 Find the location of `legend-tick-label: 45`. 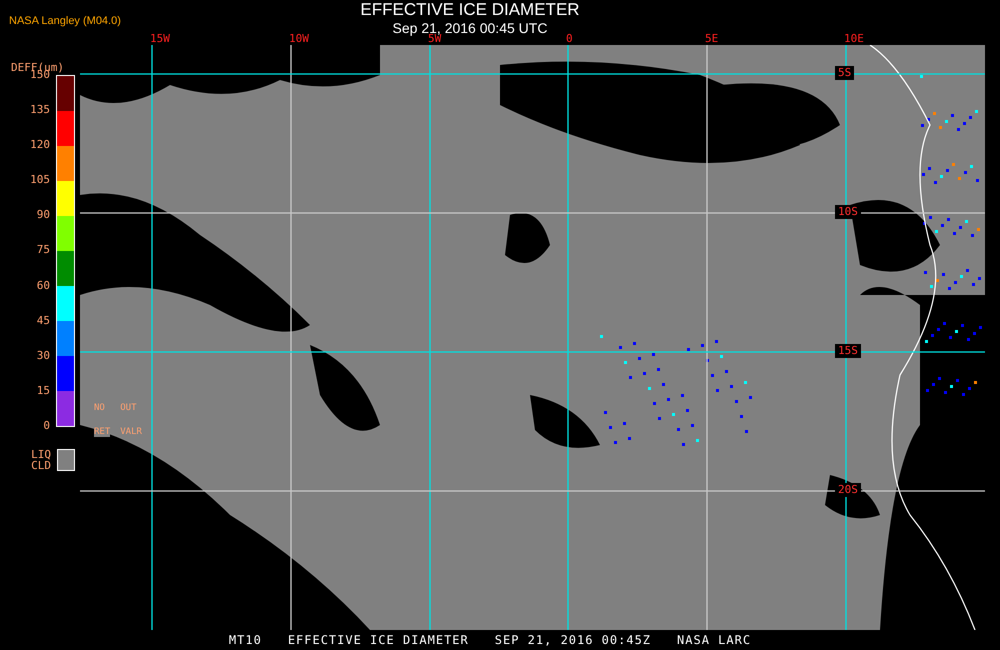

legend-tick-label: 45 is located at coordinates (43, 320).